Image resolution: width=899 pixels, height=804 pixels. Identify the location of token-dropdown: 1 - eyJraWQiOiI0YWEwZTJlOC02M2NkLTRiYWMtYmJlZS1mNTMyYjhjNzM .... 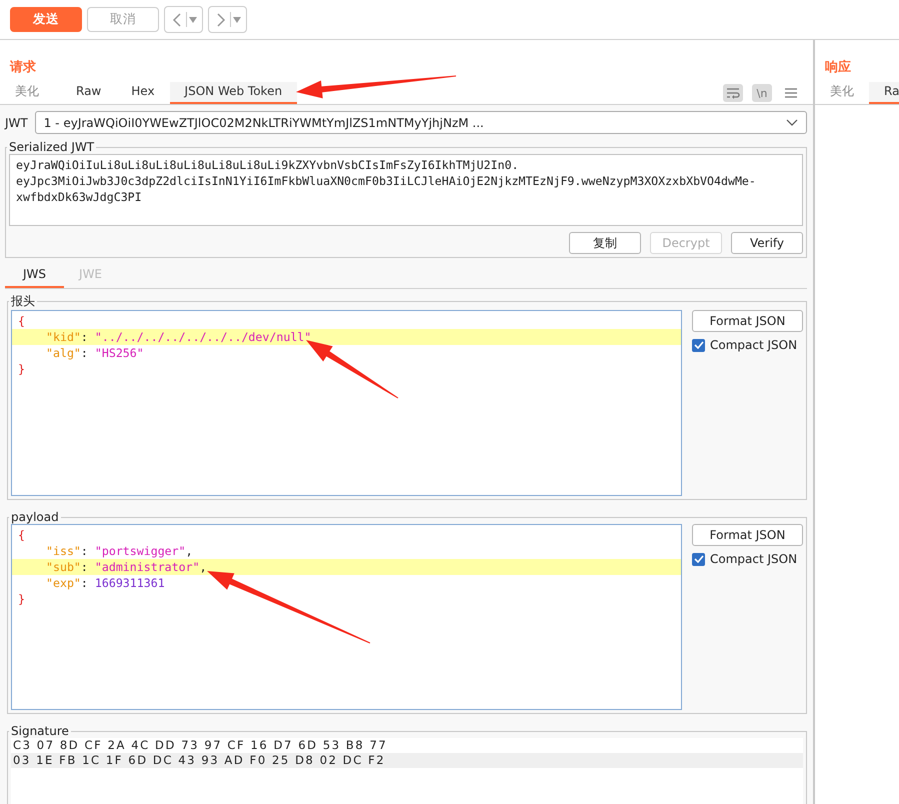
(420, 122).